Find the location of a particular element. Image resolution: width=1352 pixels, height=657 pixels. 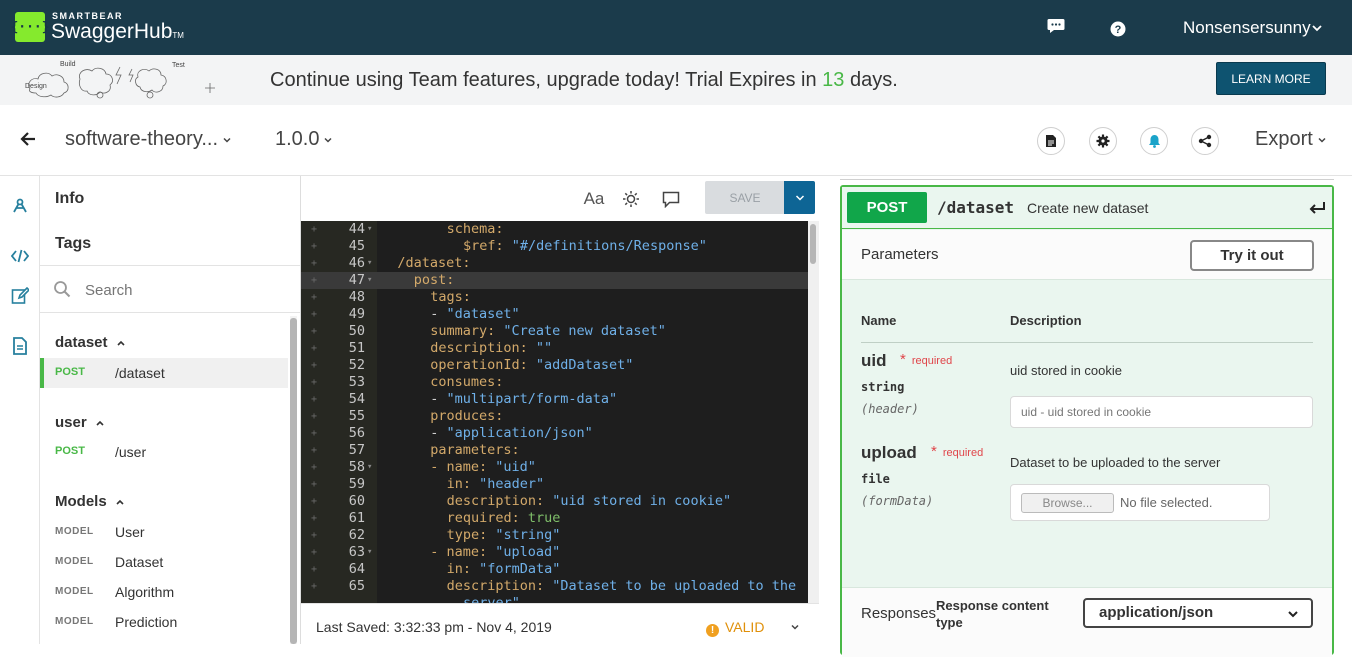

last-saved-text: Last Saved: 3:32:33 pm - Nov 4, 2019 is located at coordinates (434, 627).